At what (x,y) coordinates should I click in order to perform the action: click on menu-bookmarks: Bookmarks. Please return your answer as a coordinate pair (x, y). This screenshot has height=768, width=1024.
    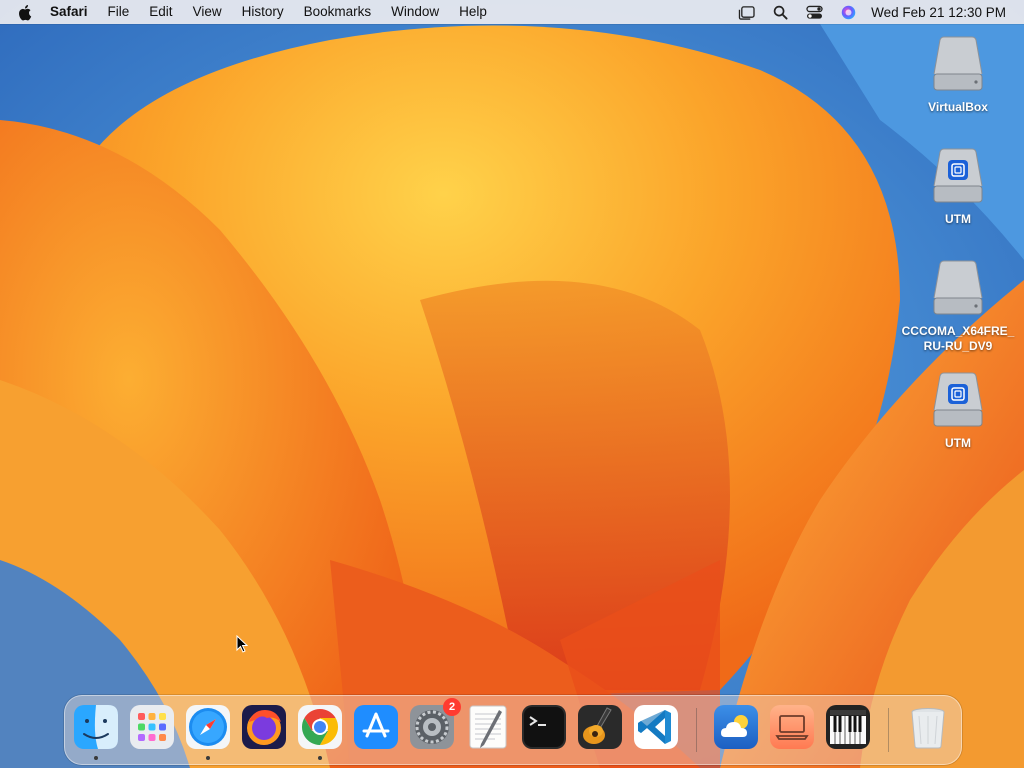
    Looking at the image, I should click on (338, 12).